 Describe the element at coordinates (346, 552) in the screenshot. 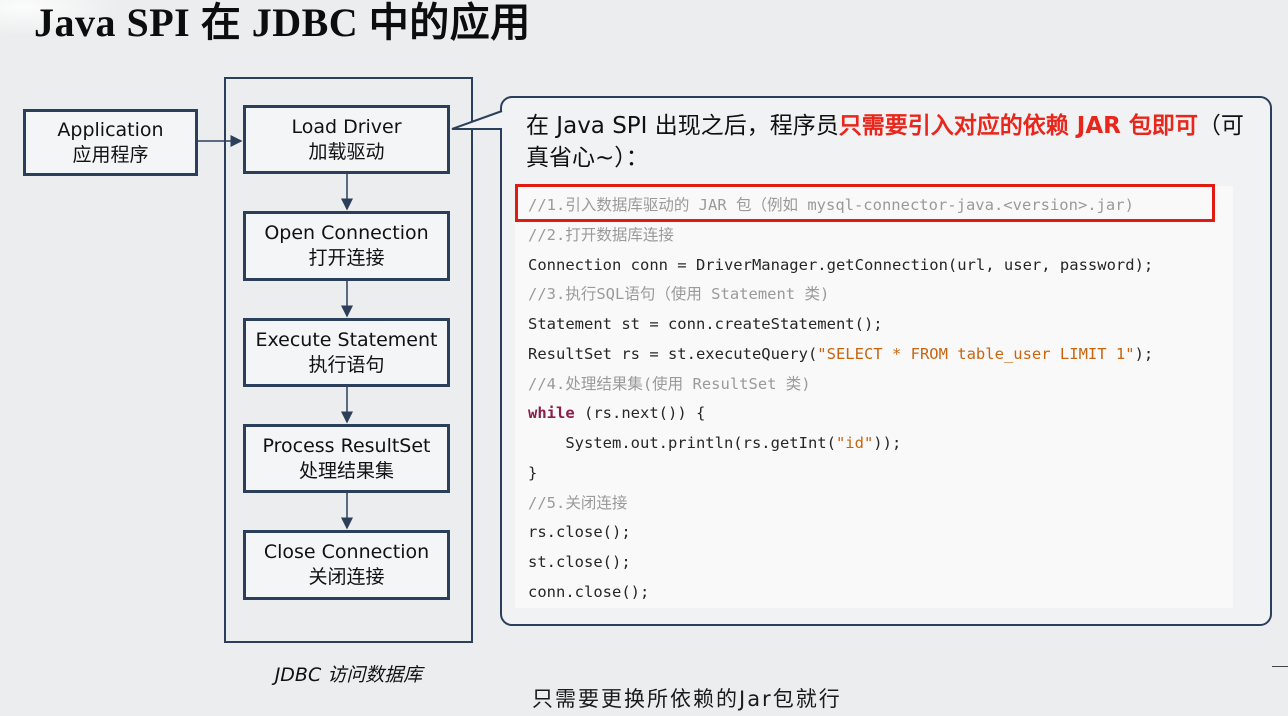

I see `step-label-en: Close Connection` at that location.